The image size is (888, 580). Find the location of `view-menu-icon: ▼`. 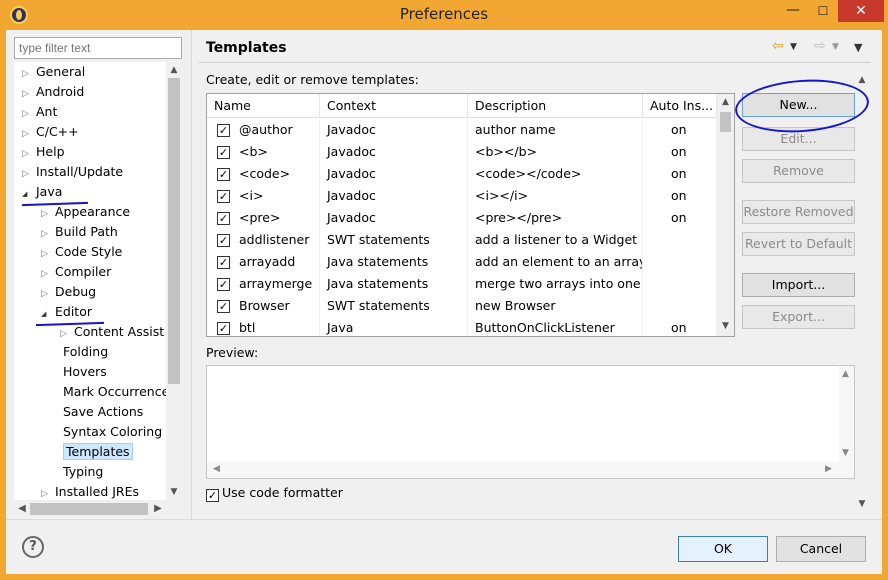

view-menu-icon: ▼ is located at coordinates (858, 47).